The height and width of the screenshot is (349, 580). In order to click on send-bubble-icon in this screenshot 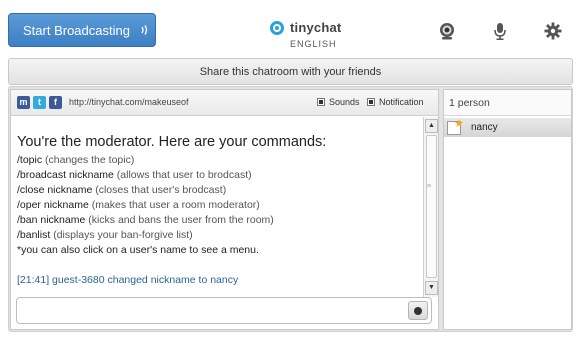, I will do `click(418, 310)`.